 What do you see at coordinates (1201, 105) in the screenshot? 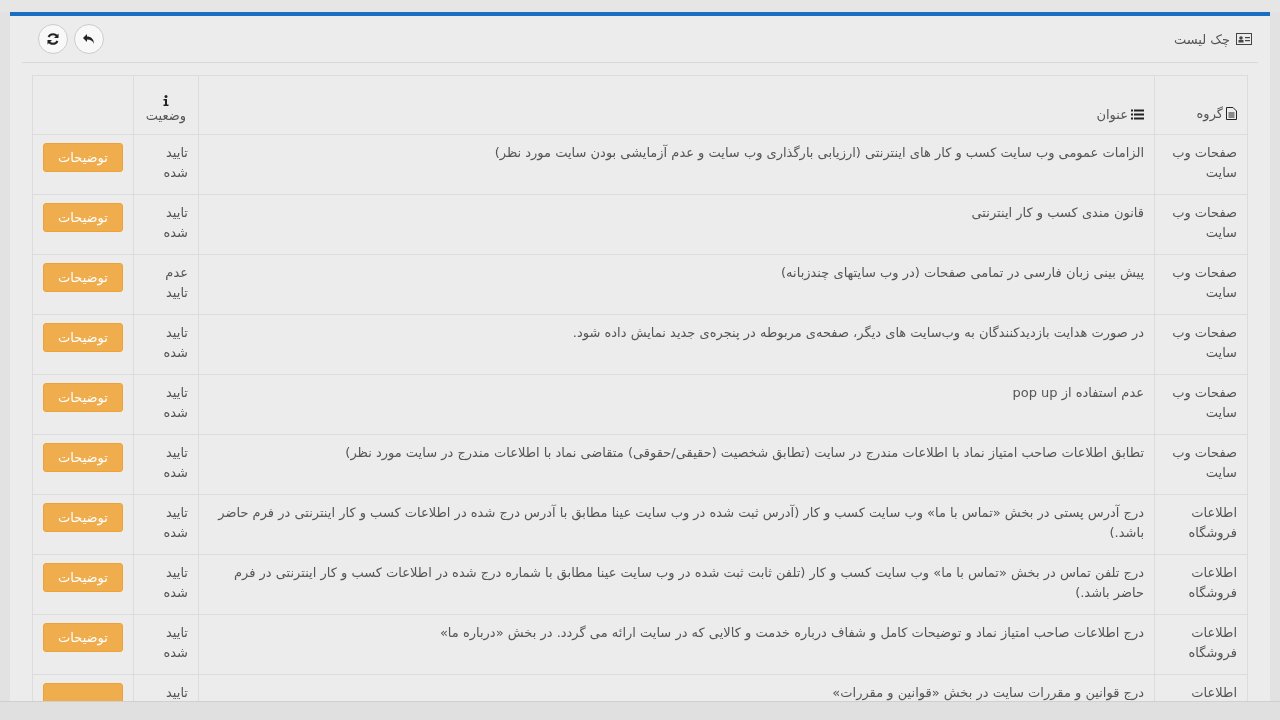
I see `column-header: گروه` at bounding box center [1201, 105].